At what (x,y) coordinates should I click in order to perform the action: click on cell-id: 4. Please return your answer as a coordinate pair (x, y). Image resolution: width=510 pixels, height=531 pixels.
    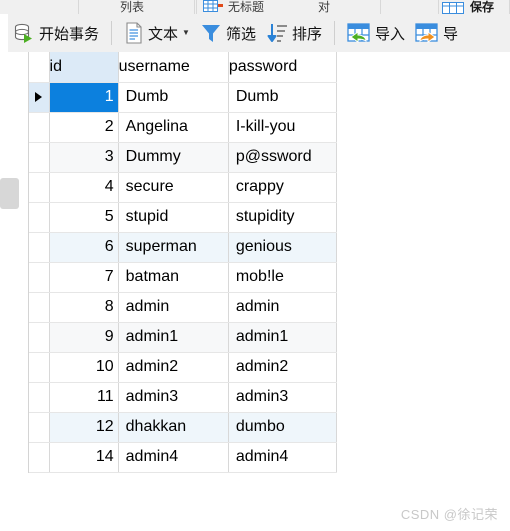
    Looking at the image, I should click on (84, 187).